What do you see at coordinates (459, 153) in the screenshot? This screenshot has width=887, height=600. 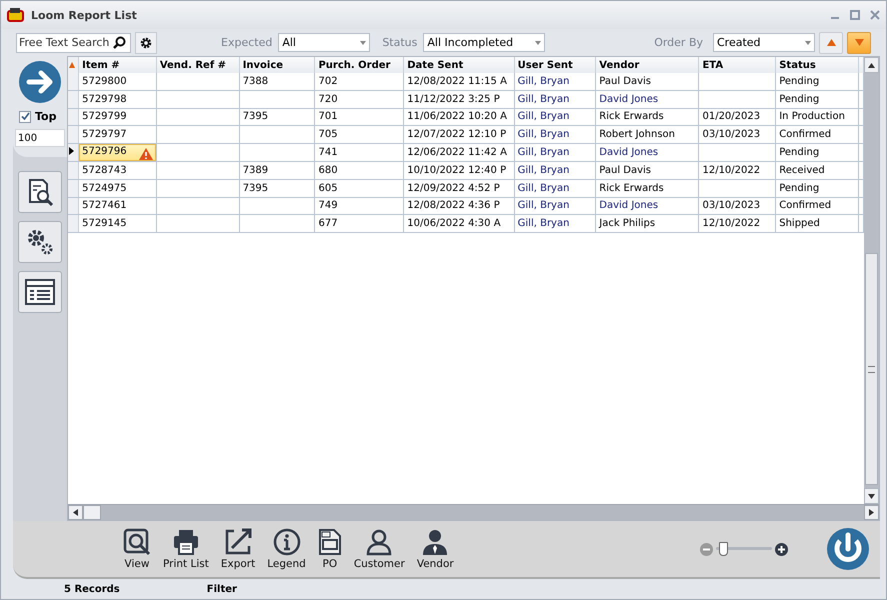 I see `table-cell: 12/06/2022 11:42 A` at bounding box center [459, 153].